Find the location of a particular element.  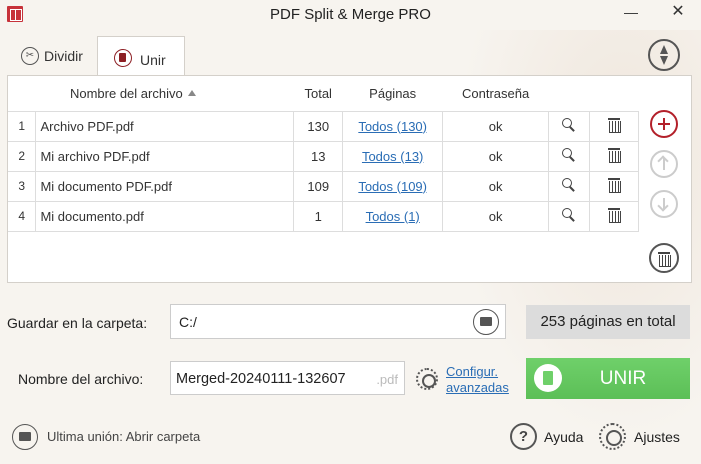

page-total: 130 is located at coordinates (318, 126).